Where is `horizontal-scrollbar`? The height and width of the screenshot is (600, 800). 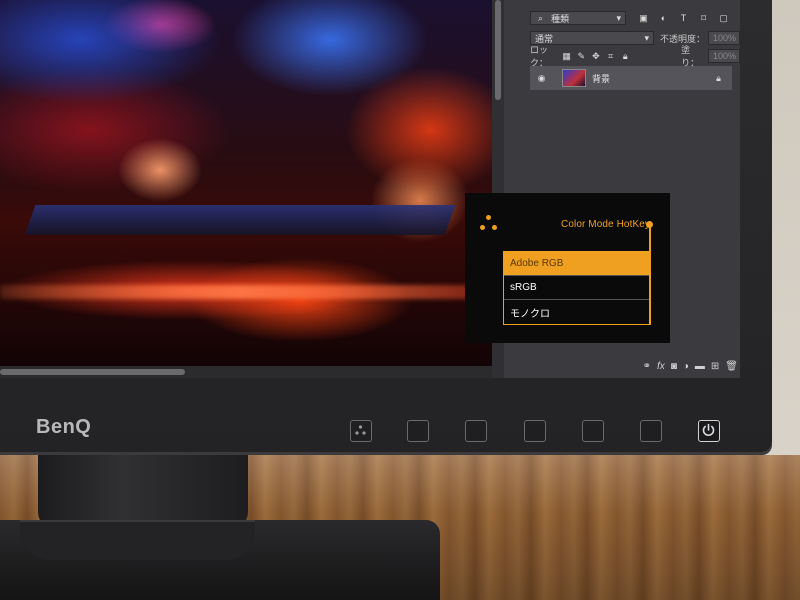 horizontal-scrollbar is located at coordinates (246, 372).